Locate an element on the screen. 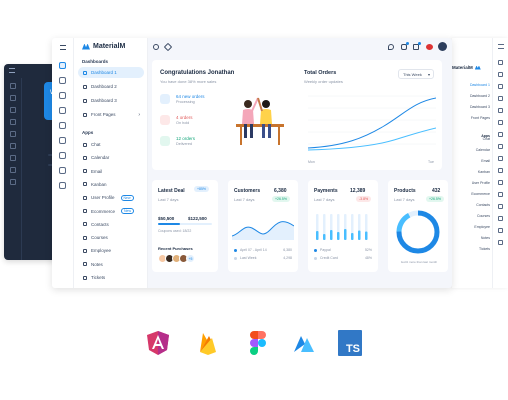 The height and width of the screenshot is (400, 508). sidebar-item-app: Tickets is located at coordinates (111, 277).